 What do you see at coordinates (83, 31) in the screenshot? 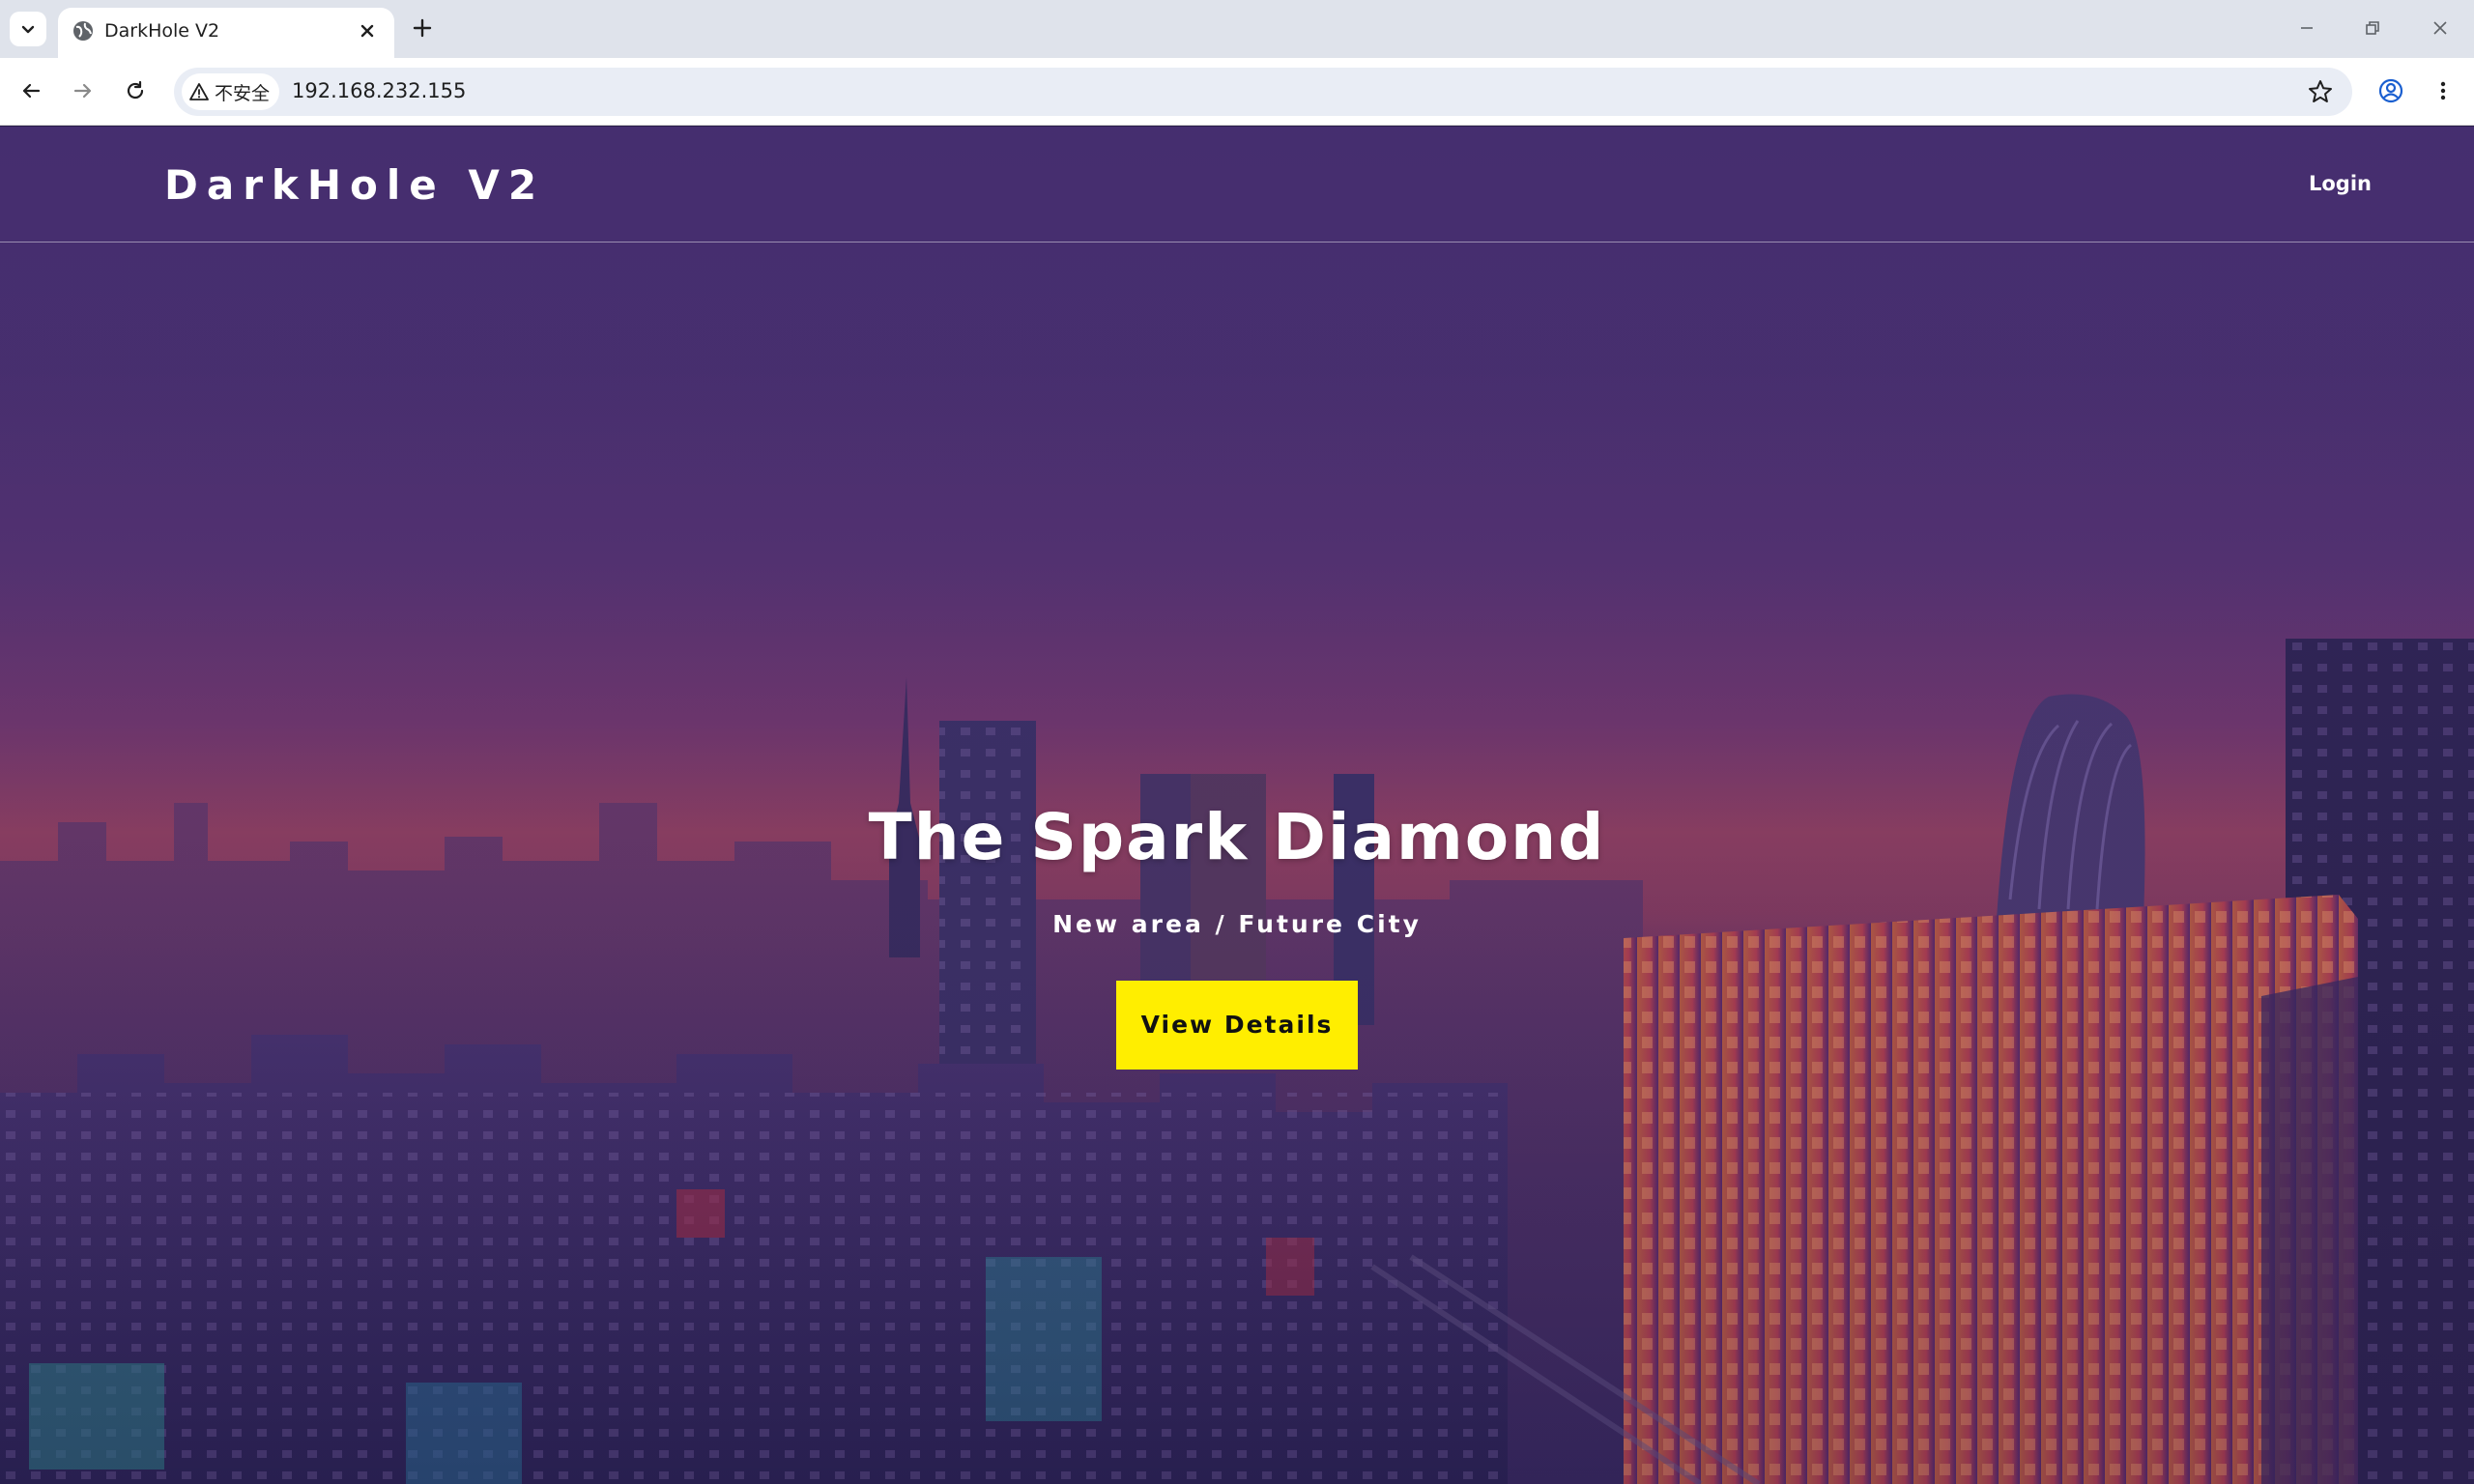
I see `globe-icon` at bounding box center [83, 31].